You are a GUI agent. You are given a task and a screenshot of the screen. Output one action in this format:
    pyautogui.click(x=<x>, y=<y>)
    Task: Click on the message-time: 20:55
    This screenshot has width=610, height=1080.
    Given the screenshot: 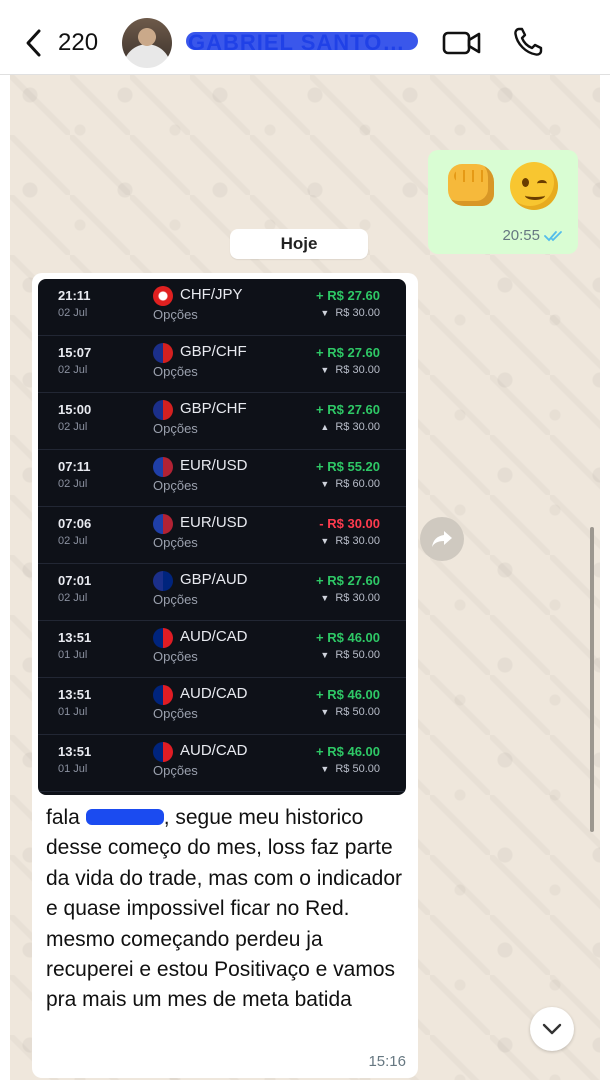 What is the action you would take?
    pyautogui.click(x=521, y=235)
    